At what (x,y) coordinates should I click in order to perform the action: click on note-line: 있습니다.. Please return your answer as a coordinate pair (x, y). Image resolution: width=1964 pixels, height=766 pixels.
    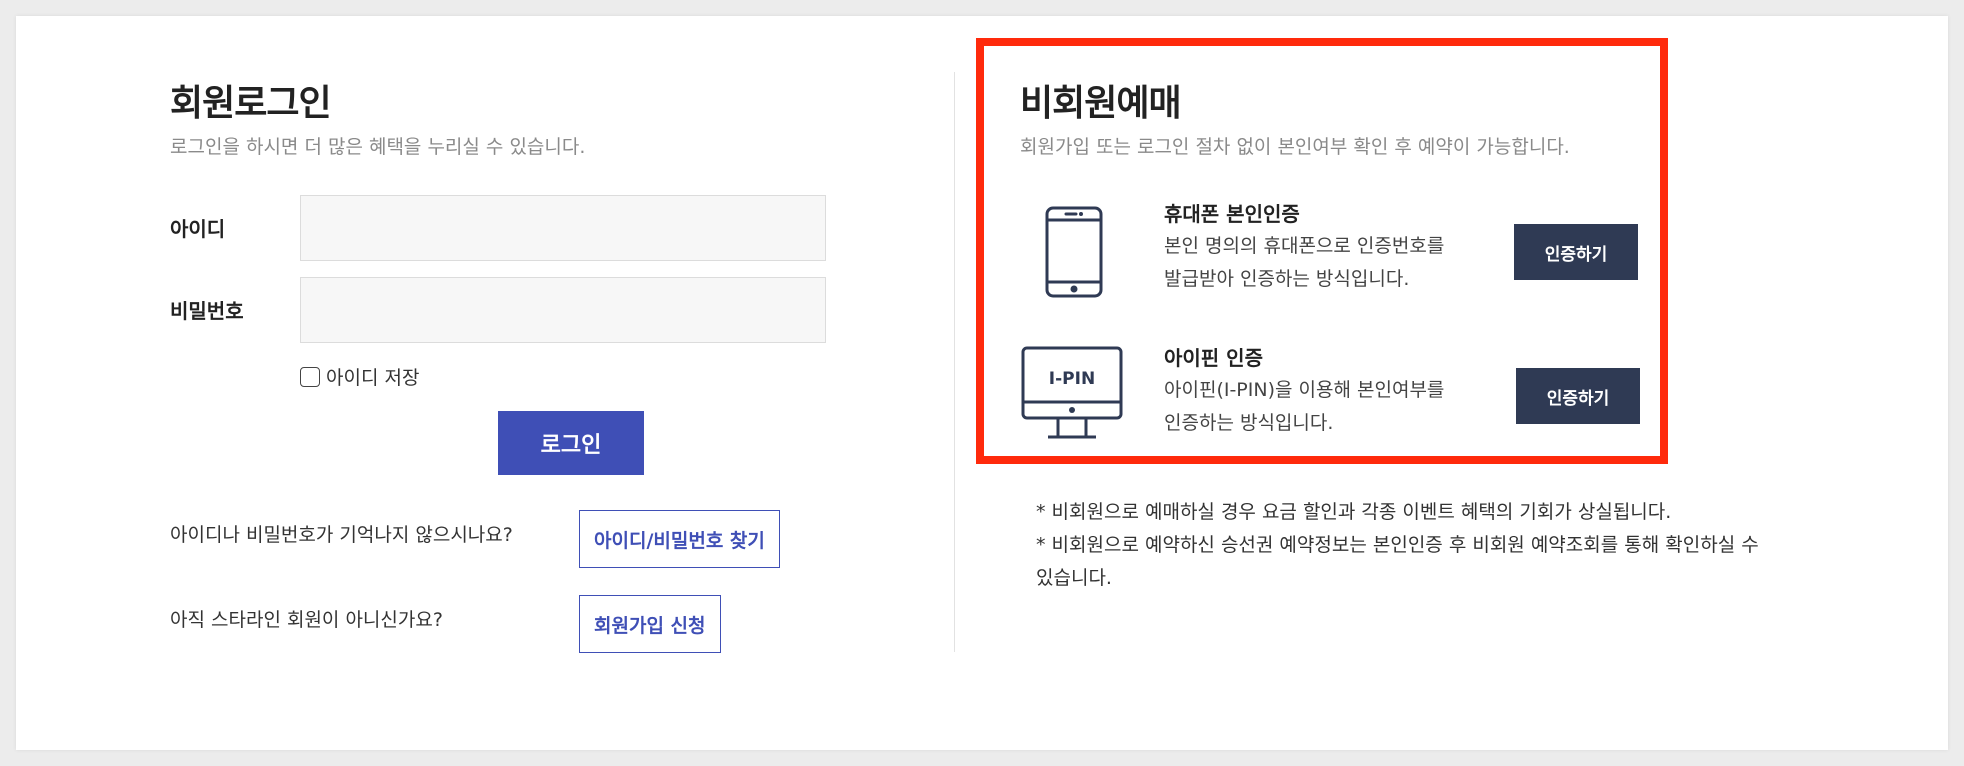
    Looking at the image, I should click on (1074, 578).